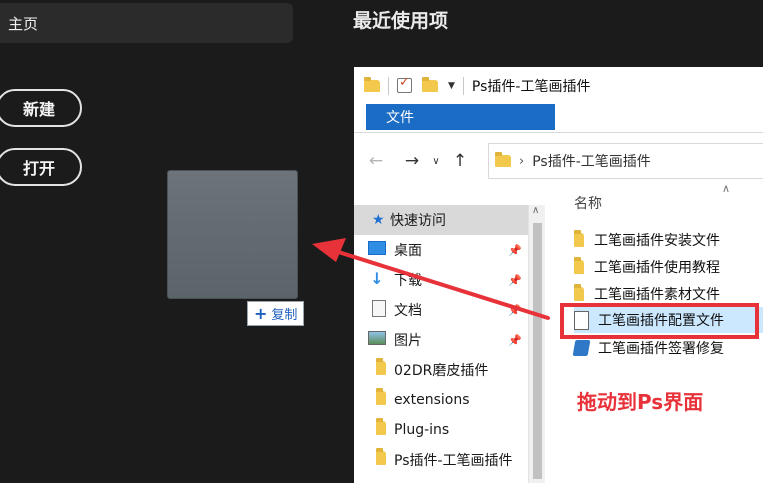  Describe the element at coordinates (657, 268) in the screenshot. I see `file-name: 工笔画插件使用教程` at that location.